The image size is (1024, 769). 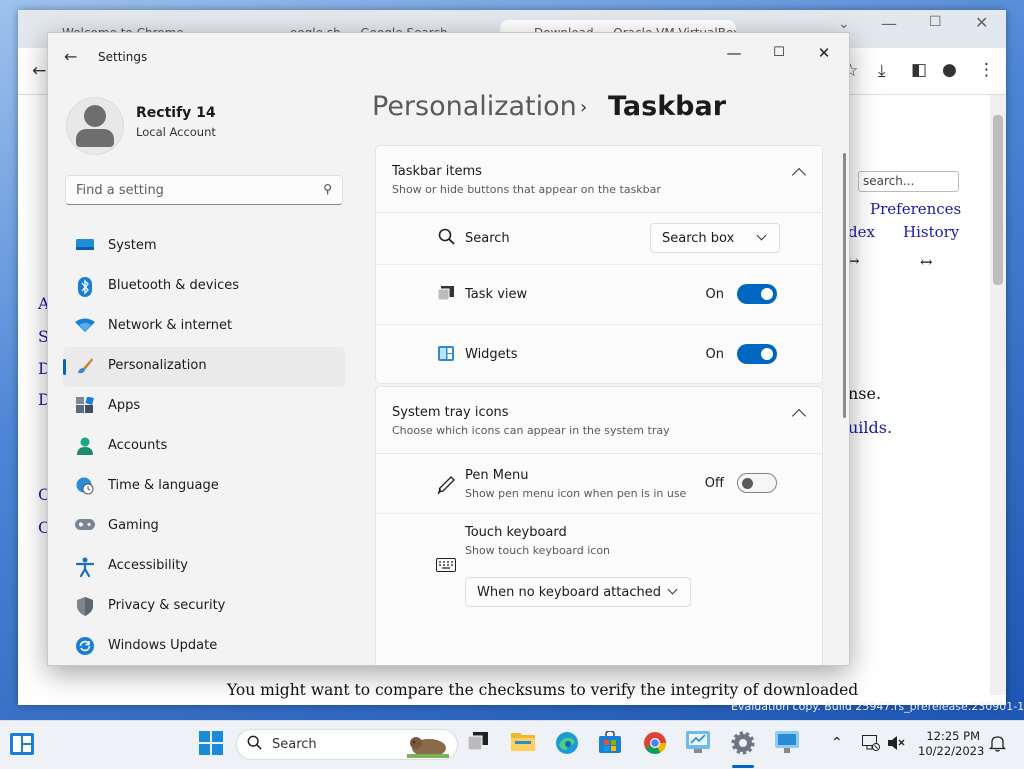 What do you see at coordinates (294, 744) in the screenshot?
I see `taskbar-search-label: Search` at bounding box center [294, 744].